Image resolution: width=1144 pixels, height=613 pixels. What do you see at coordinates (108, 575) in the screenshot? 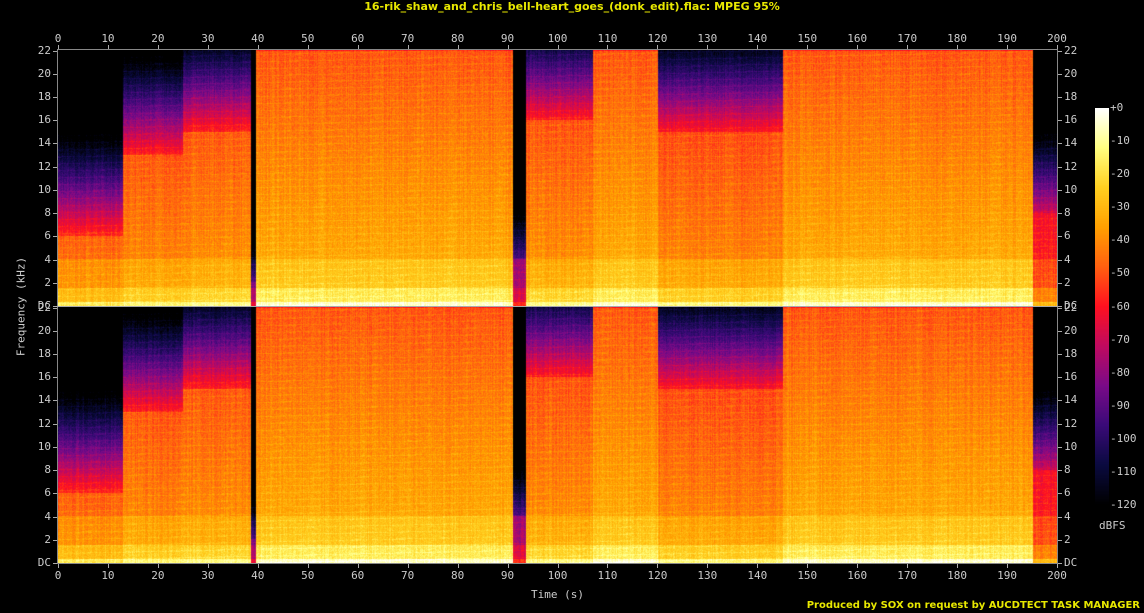
I see `x-tick-label-bottom: 10` at bounding box center [108, 575].